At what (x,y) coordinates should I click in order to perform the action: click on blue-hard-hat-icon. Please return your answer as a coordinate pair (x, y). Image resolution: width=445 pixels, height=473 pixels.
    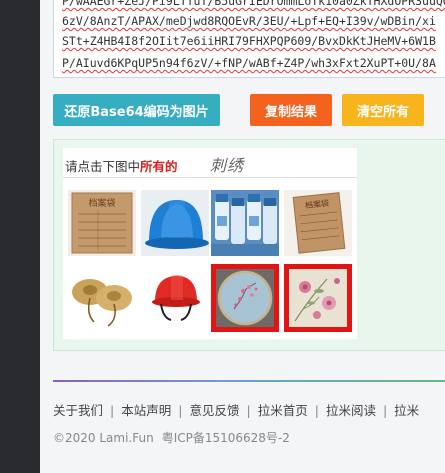
    Looking at the image, I should click on (175, 223).